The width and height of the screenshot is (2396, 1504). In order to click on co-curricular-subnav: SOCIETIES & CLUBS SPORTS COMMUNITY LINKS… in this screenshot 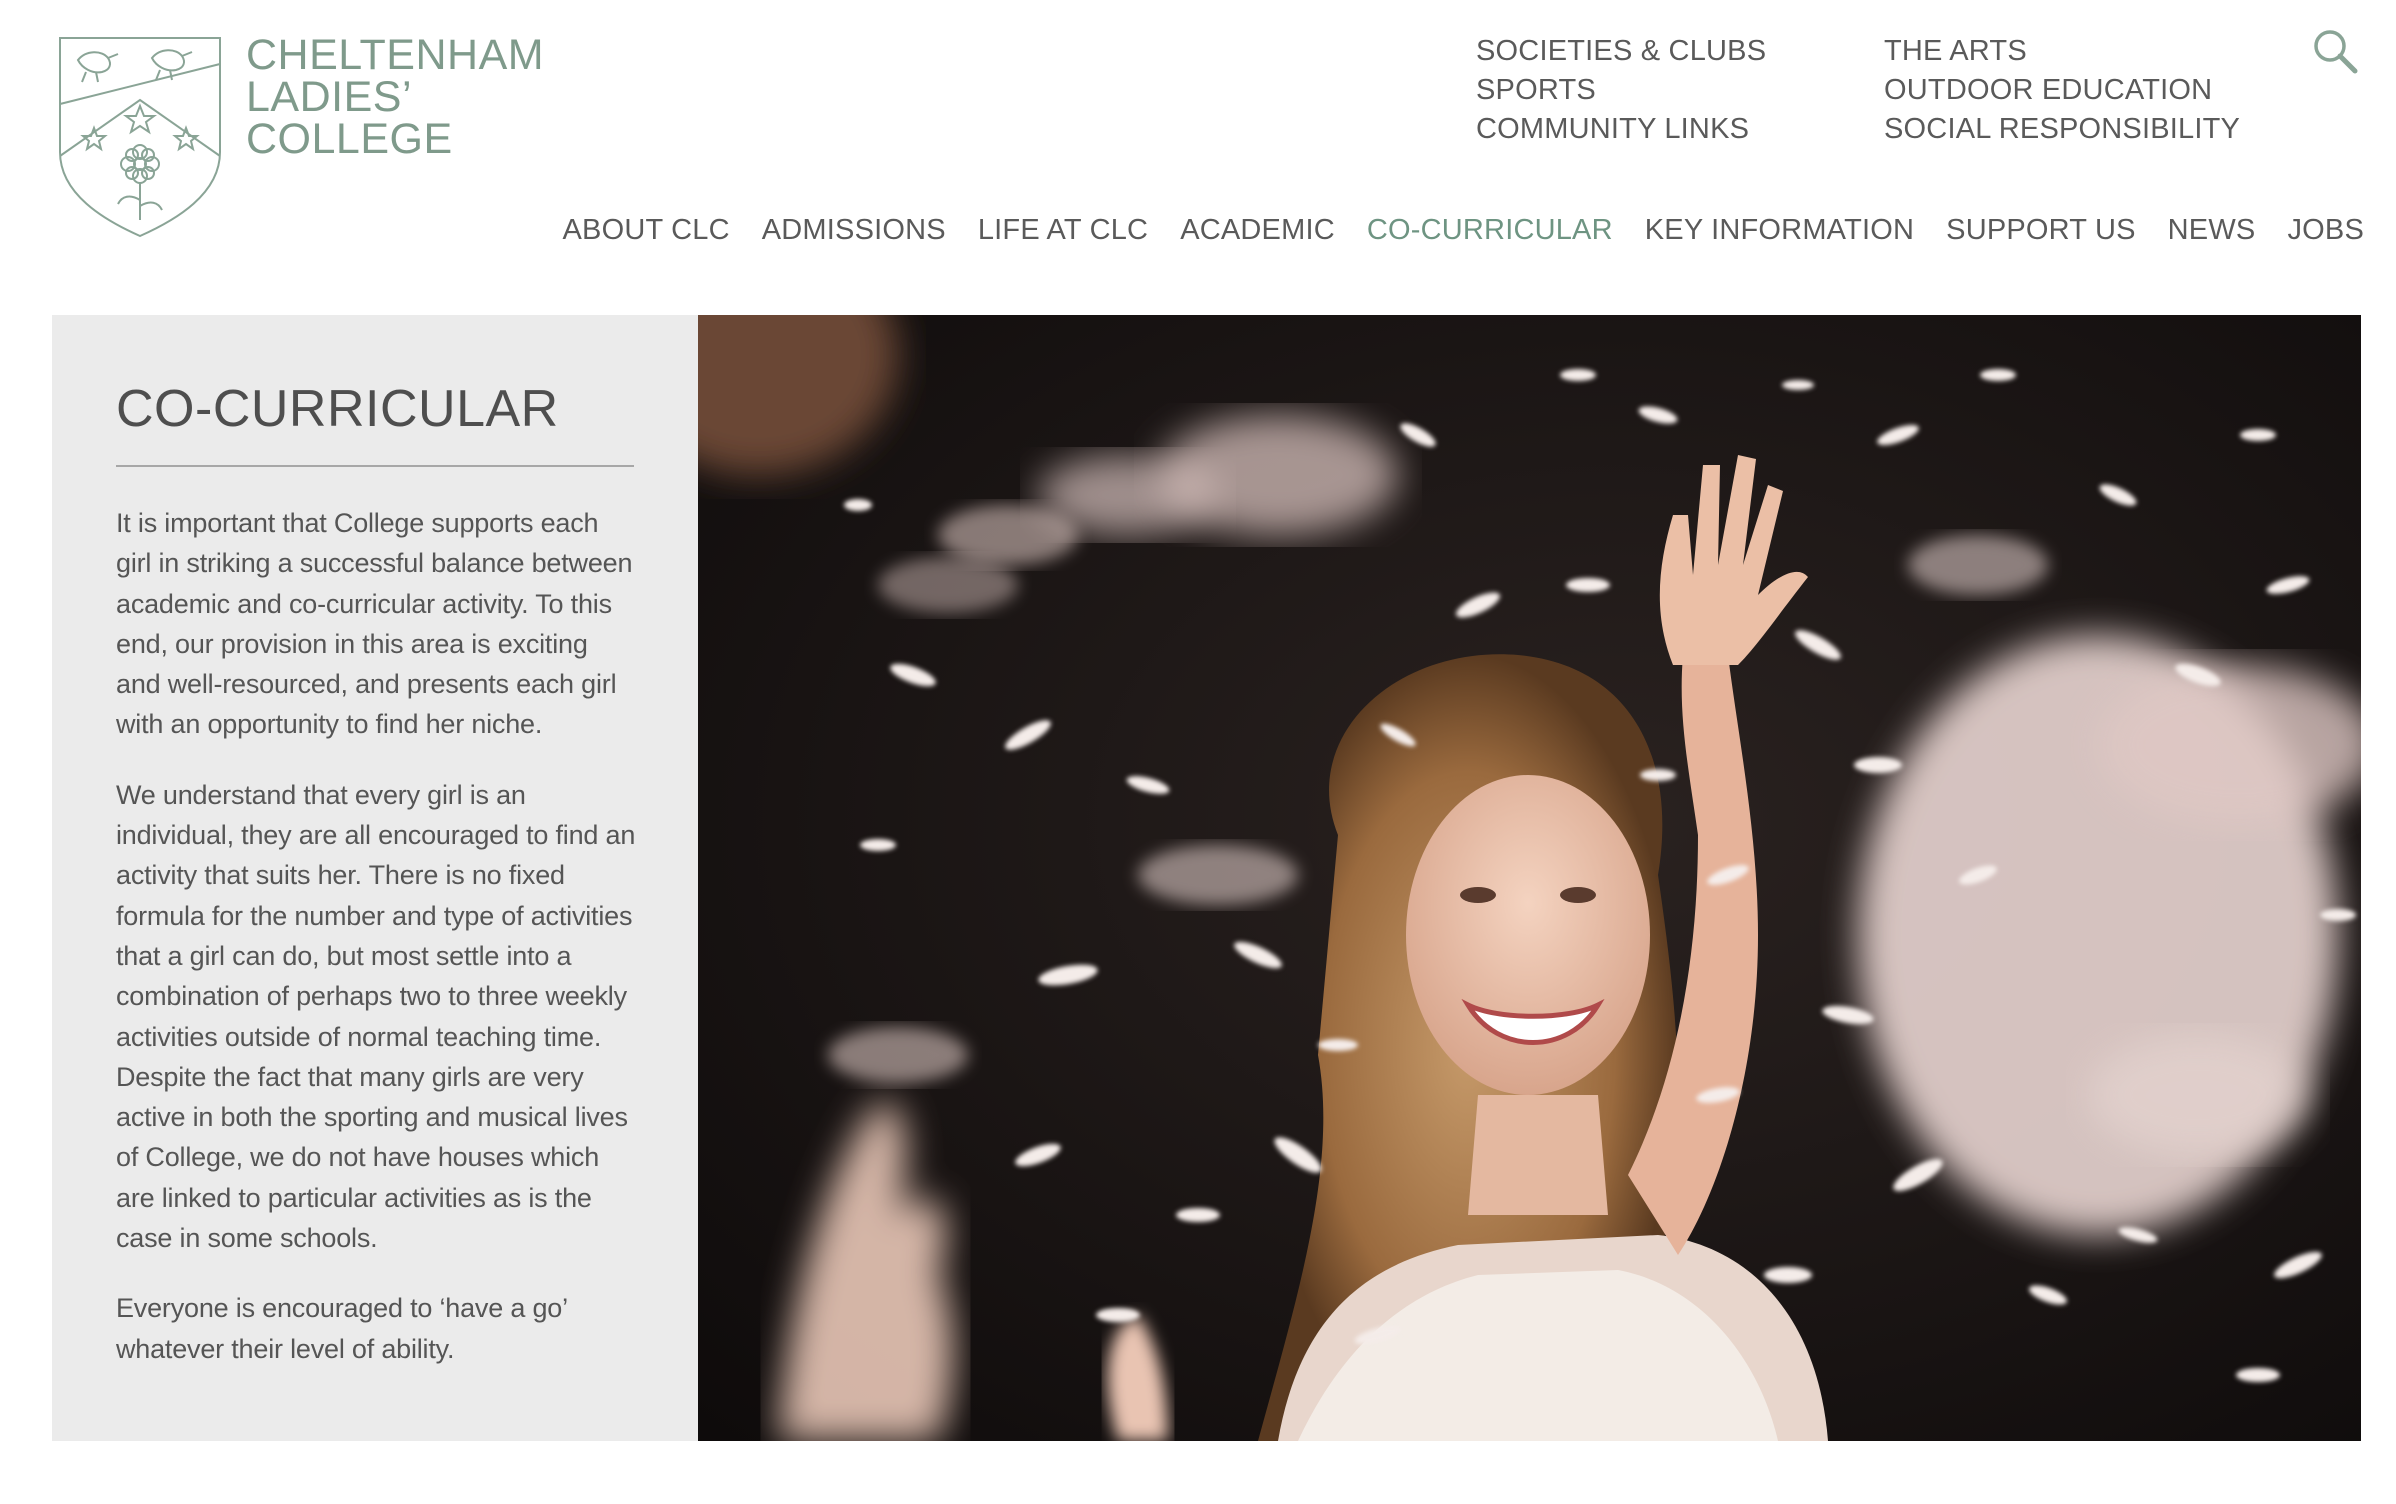, I will do `click(1858, 90)`.